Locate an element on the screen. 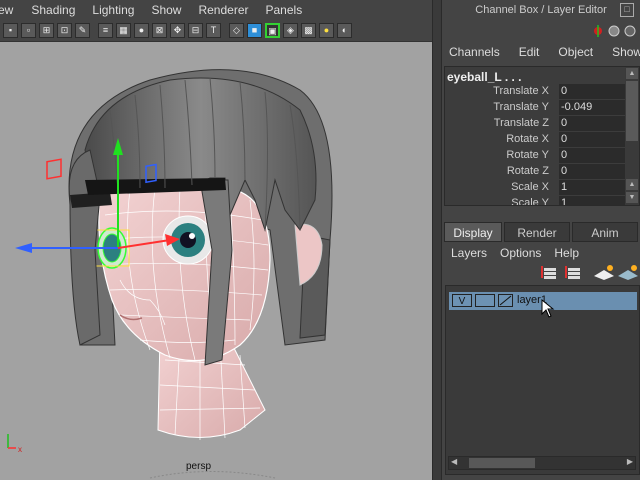  frame-selected-icon: ⊡ is located at coordinates (64, 30).